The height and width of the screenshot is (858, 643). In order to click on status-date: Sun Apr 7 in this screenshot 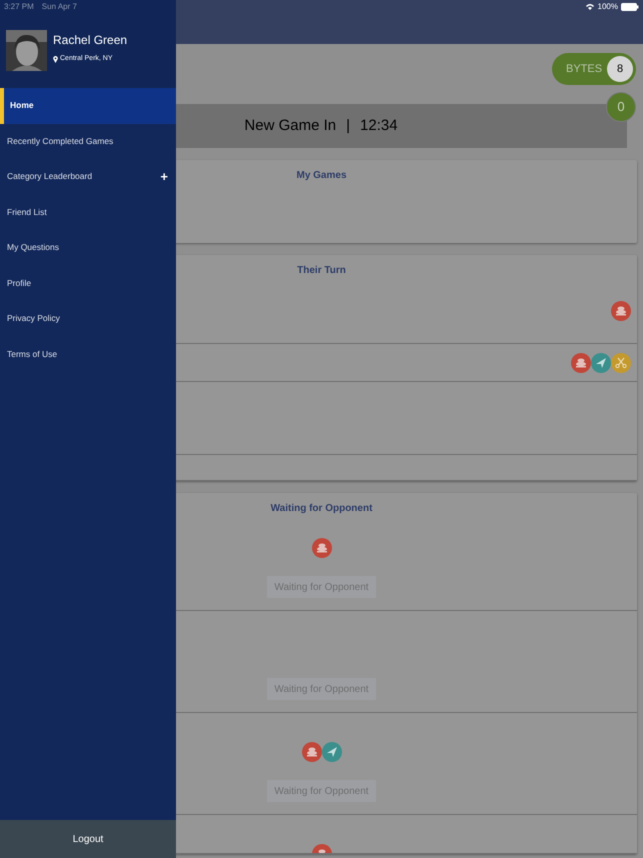, I will do `click(59, 6)`.